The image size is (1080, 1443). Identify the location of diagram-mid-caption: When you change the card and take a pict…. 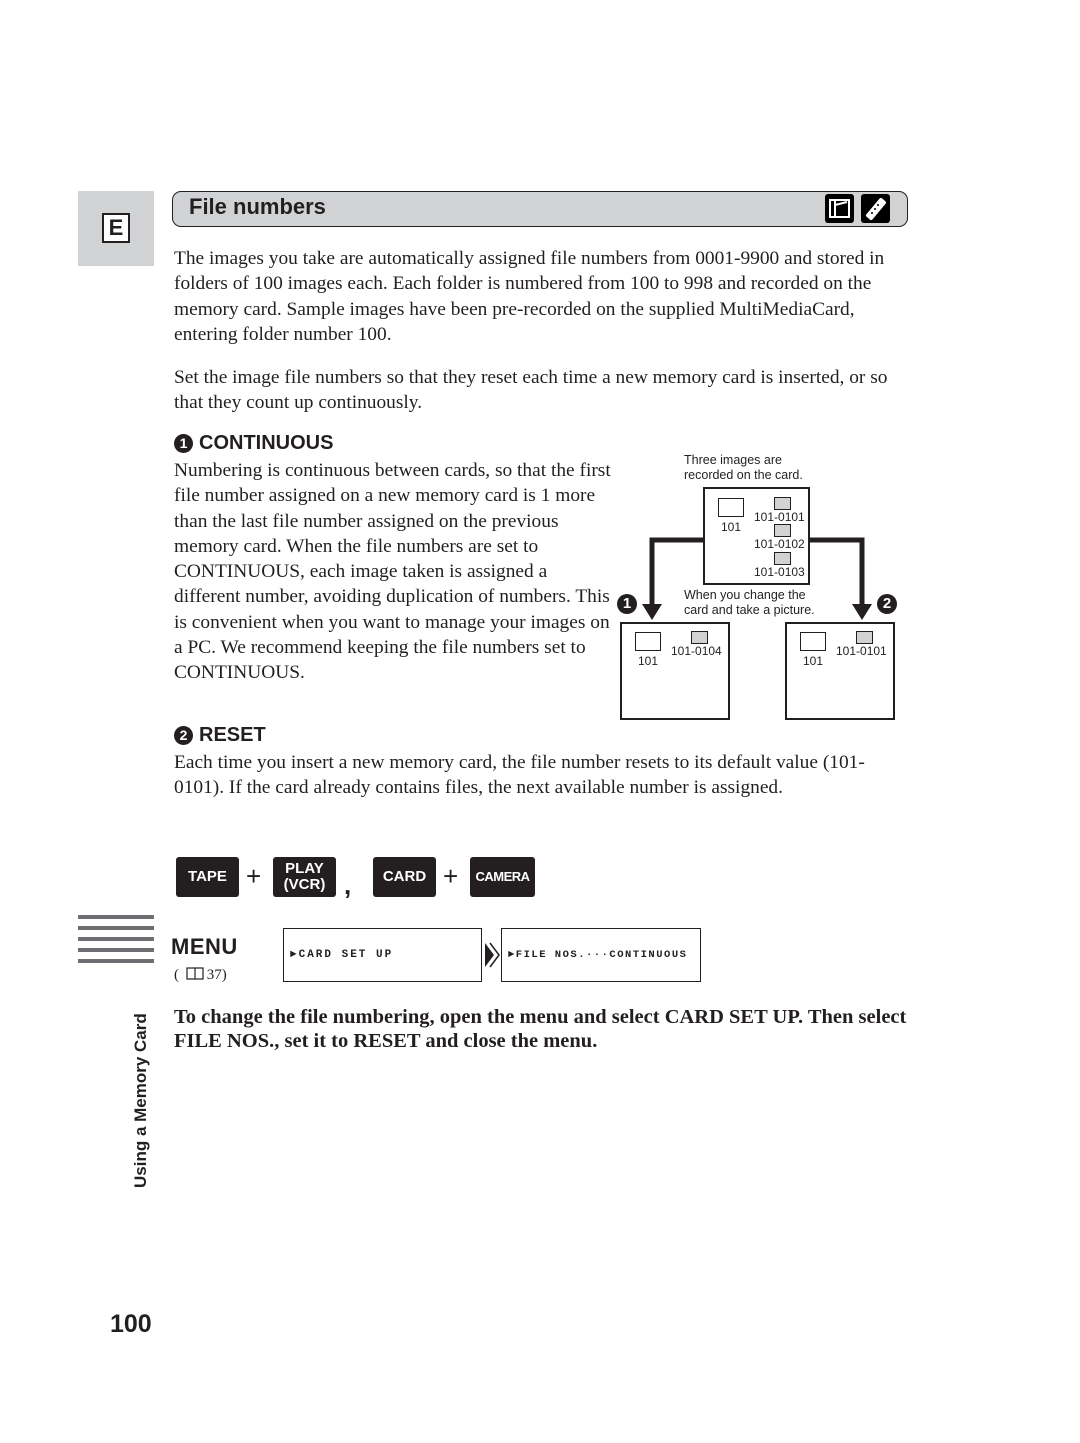
(749, 603).